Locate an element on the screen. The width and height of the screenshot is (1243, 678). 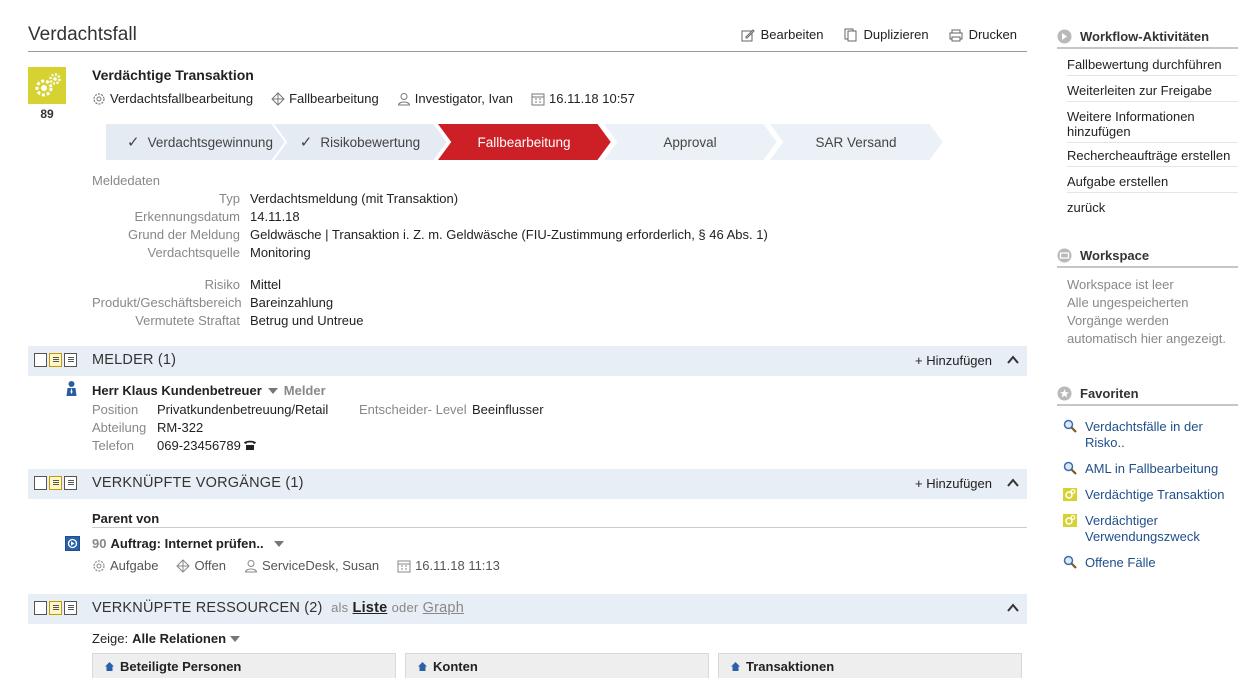
detail-key: Typ is located at coordinates (229, 198).